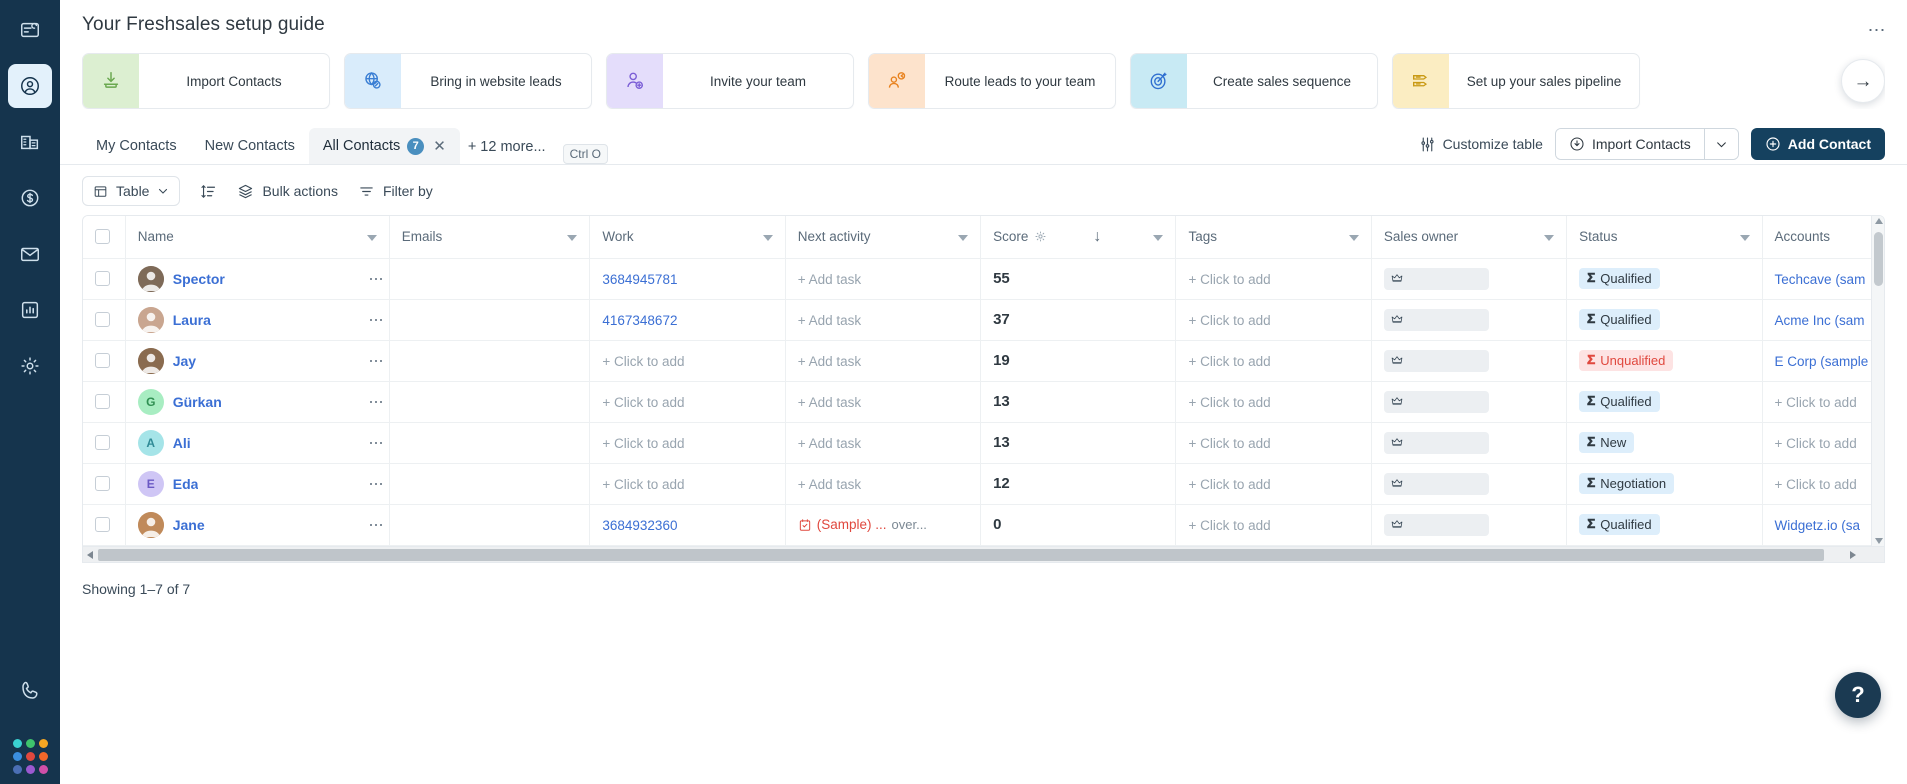 Image resolution: width=1907 pixels, height=784 pixels. I want to click on scroll-right-icon, so click(1853, 554).